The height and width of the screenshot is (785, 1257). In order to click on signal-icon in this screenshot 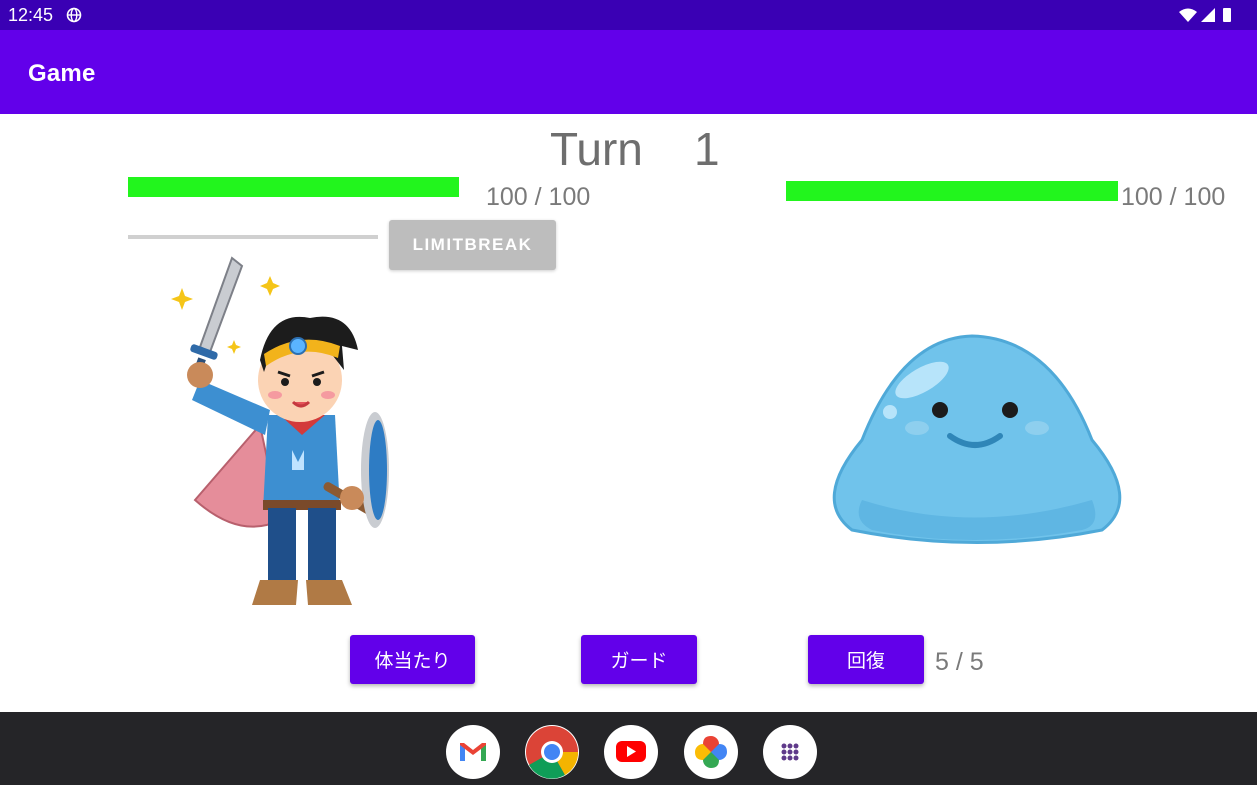, I will do `click(1208, 15)`.